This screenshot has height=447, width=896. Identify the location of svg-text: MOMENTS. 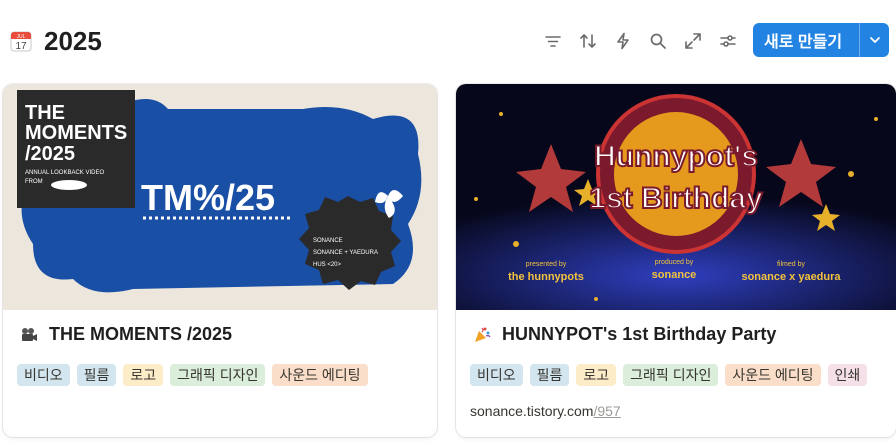
(76, 133).